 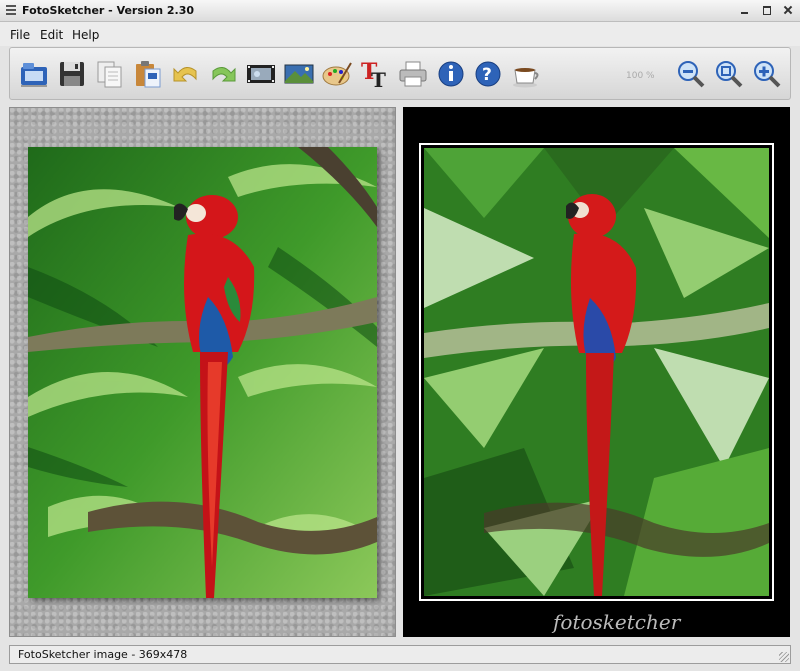 What do you see at coordinates (784, 657) in the screenshot?
I see `resize-grip` at bounding box center [784, 657].